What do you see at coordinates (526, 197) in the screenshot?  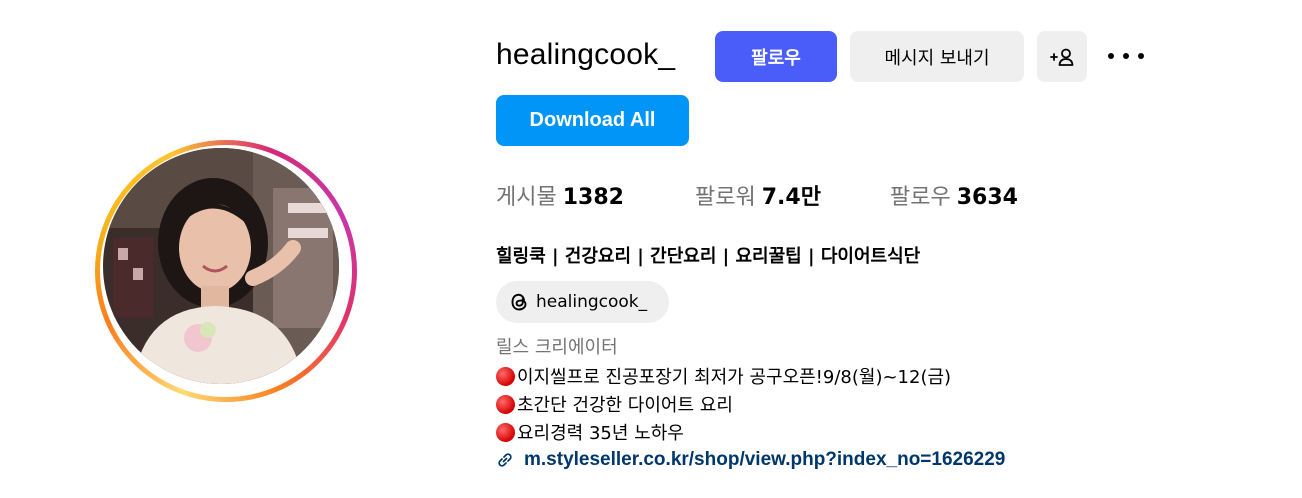 I see `stat-label: 게시물` at bounding box center [526, 197].